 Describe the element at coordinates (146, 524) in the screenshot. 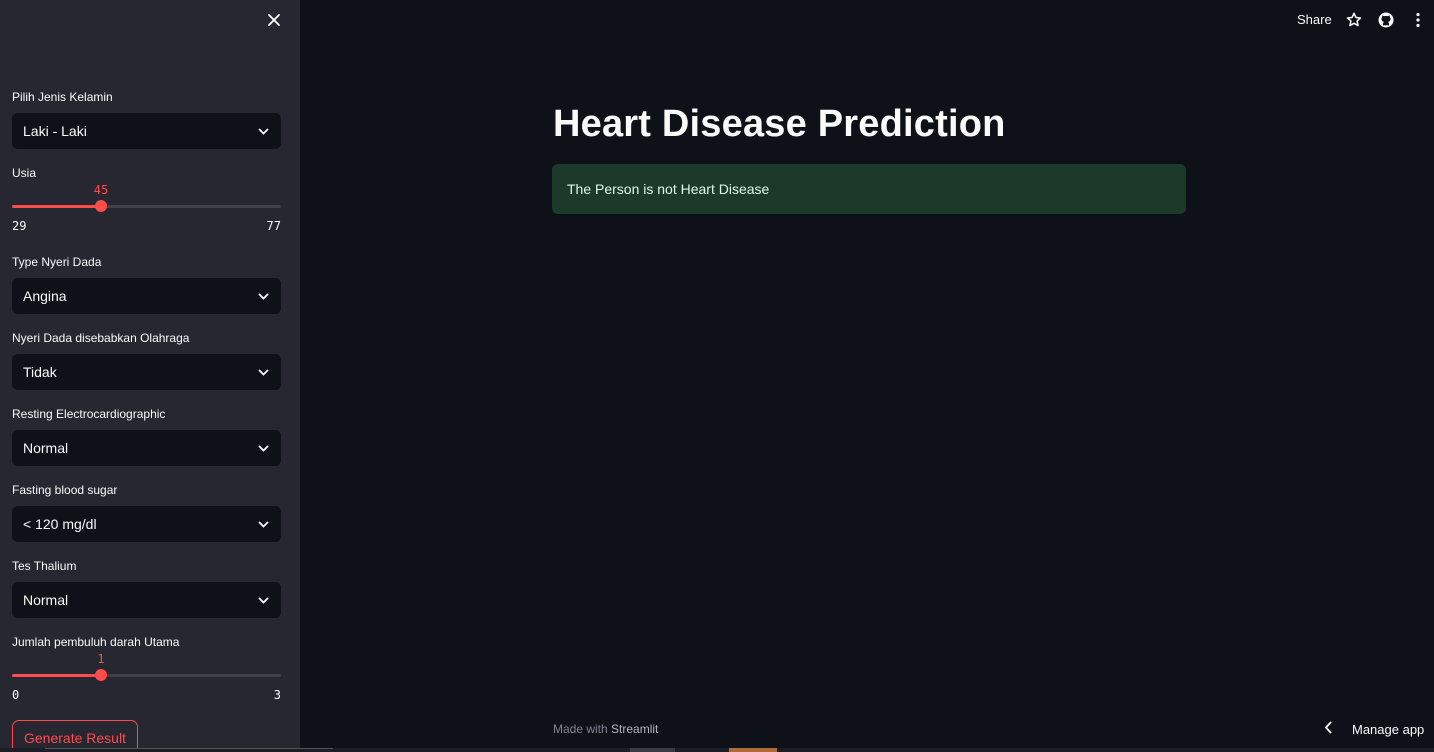

I see `fasting-blood-sugar-select: < 120 mg/dl` at that location.